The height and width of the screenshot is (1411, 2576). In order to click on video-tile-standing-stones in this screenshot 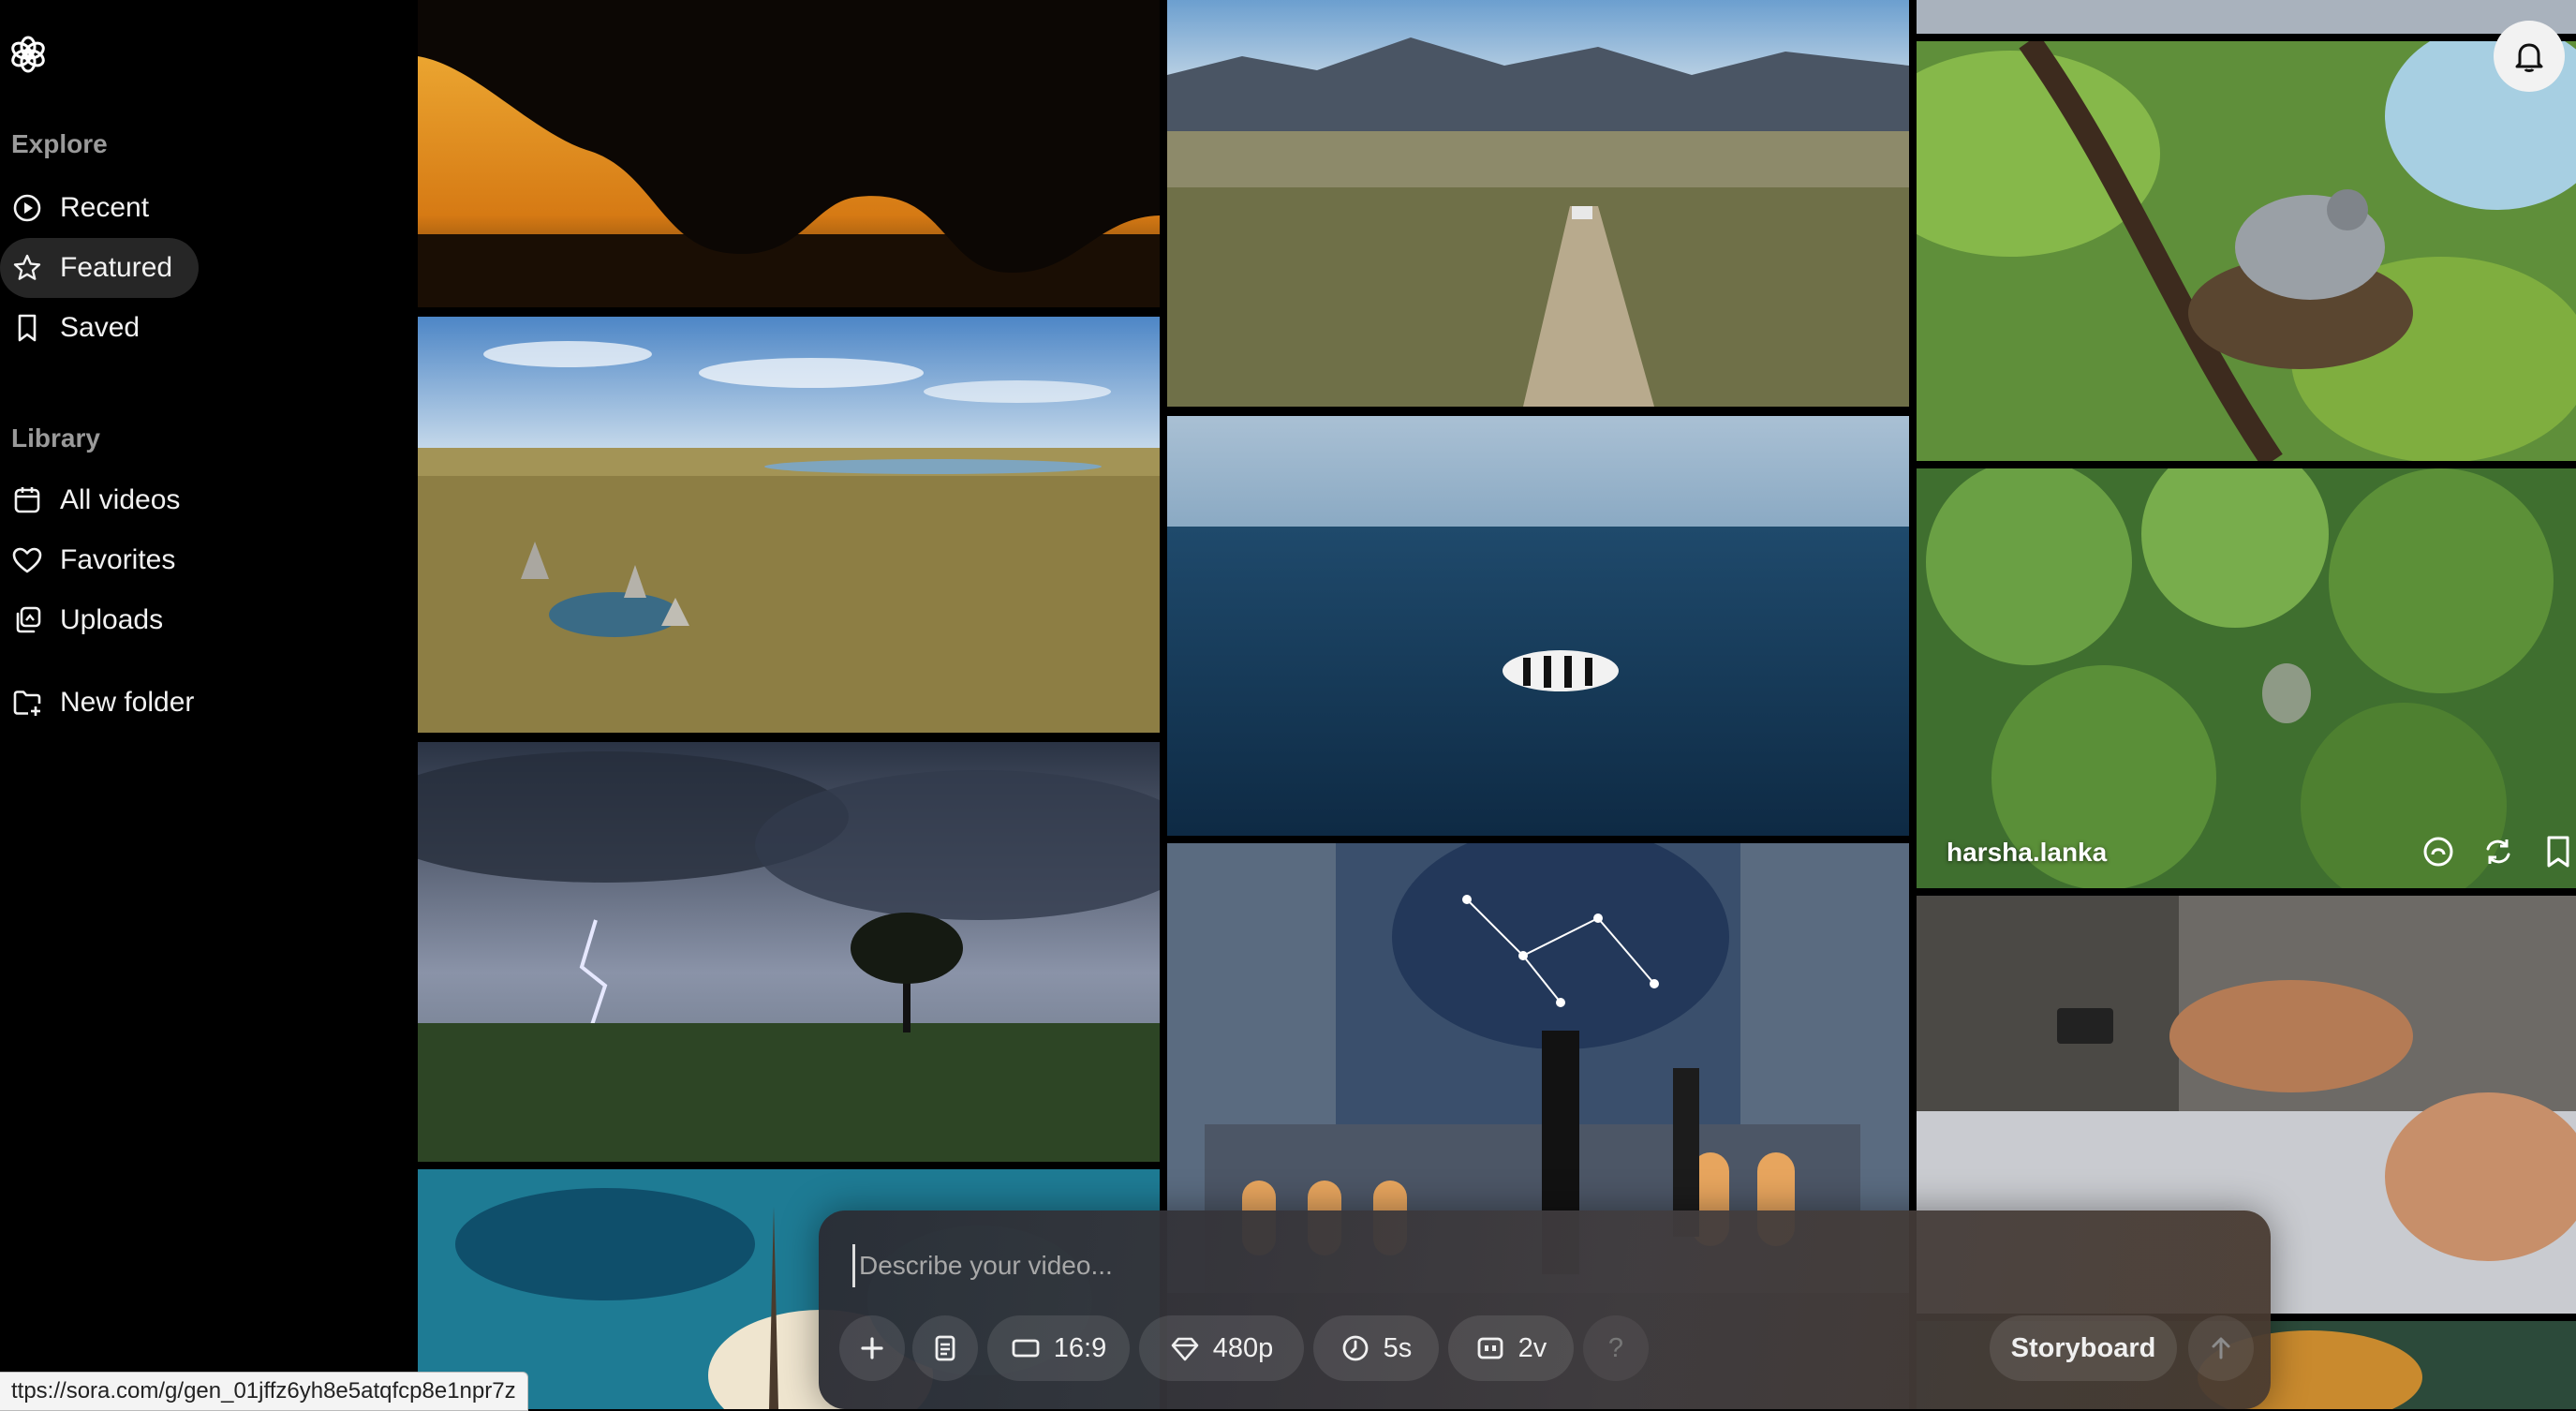, I will do `click(789, 525)`.